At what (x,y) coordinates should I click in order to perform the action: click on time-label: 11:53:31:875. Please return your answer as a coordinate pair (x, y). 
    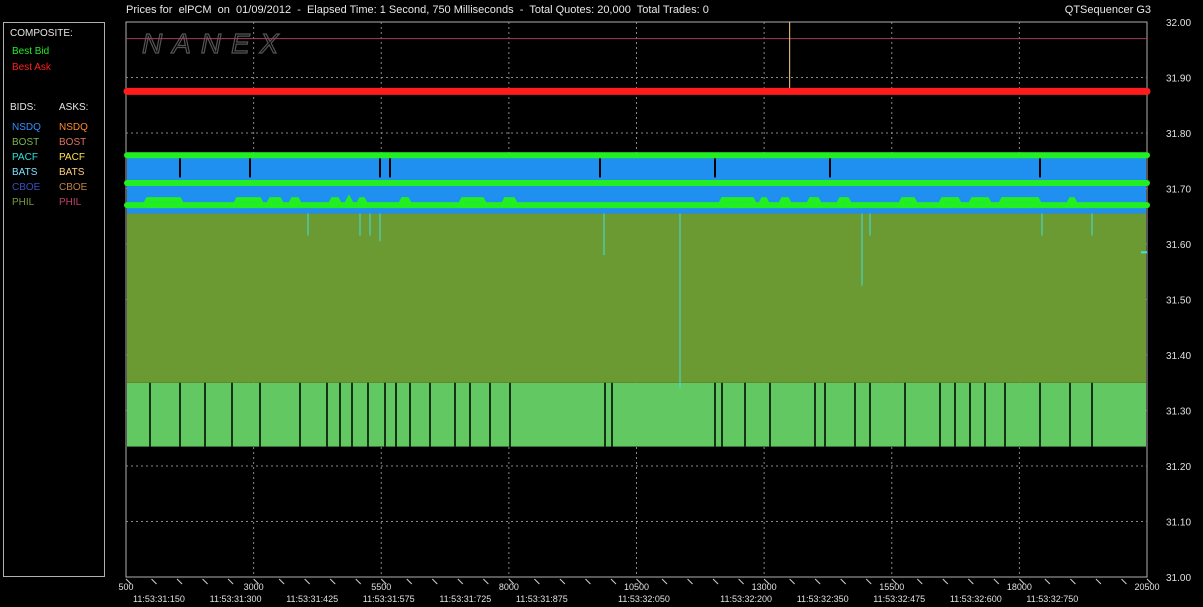
    Looking at the image, I should click on (542, 599).